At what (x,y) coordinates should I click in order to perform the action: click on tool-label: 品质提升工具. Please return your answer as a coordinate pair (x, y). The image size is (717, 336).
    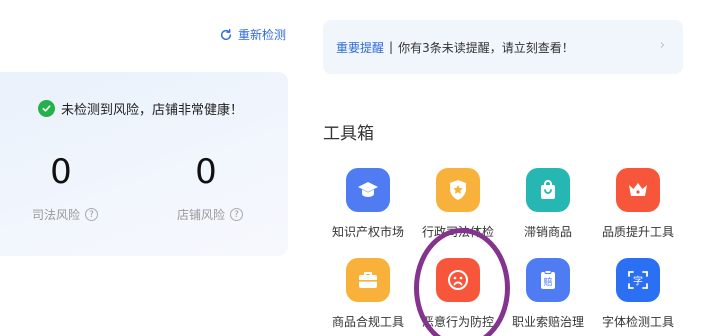
    Looking at the image, I should click on (637, 232).